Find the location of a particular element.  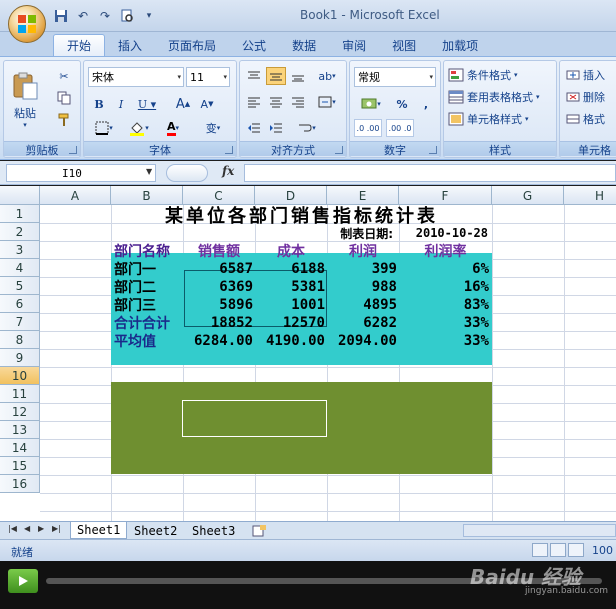

cut-icon: ✂ is located at coordinates (64, 76).